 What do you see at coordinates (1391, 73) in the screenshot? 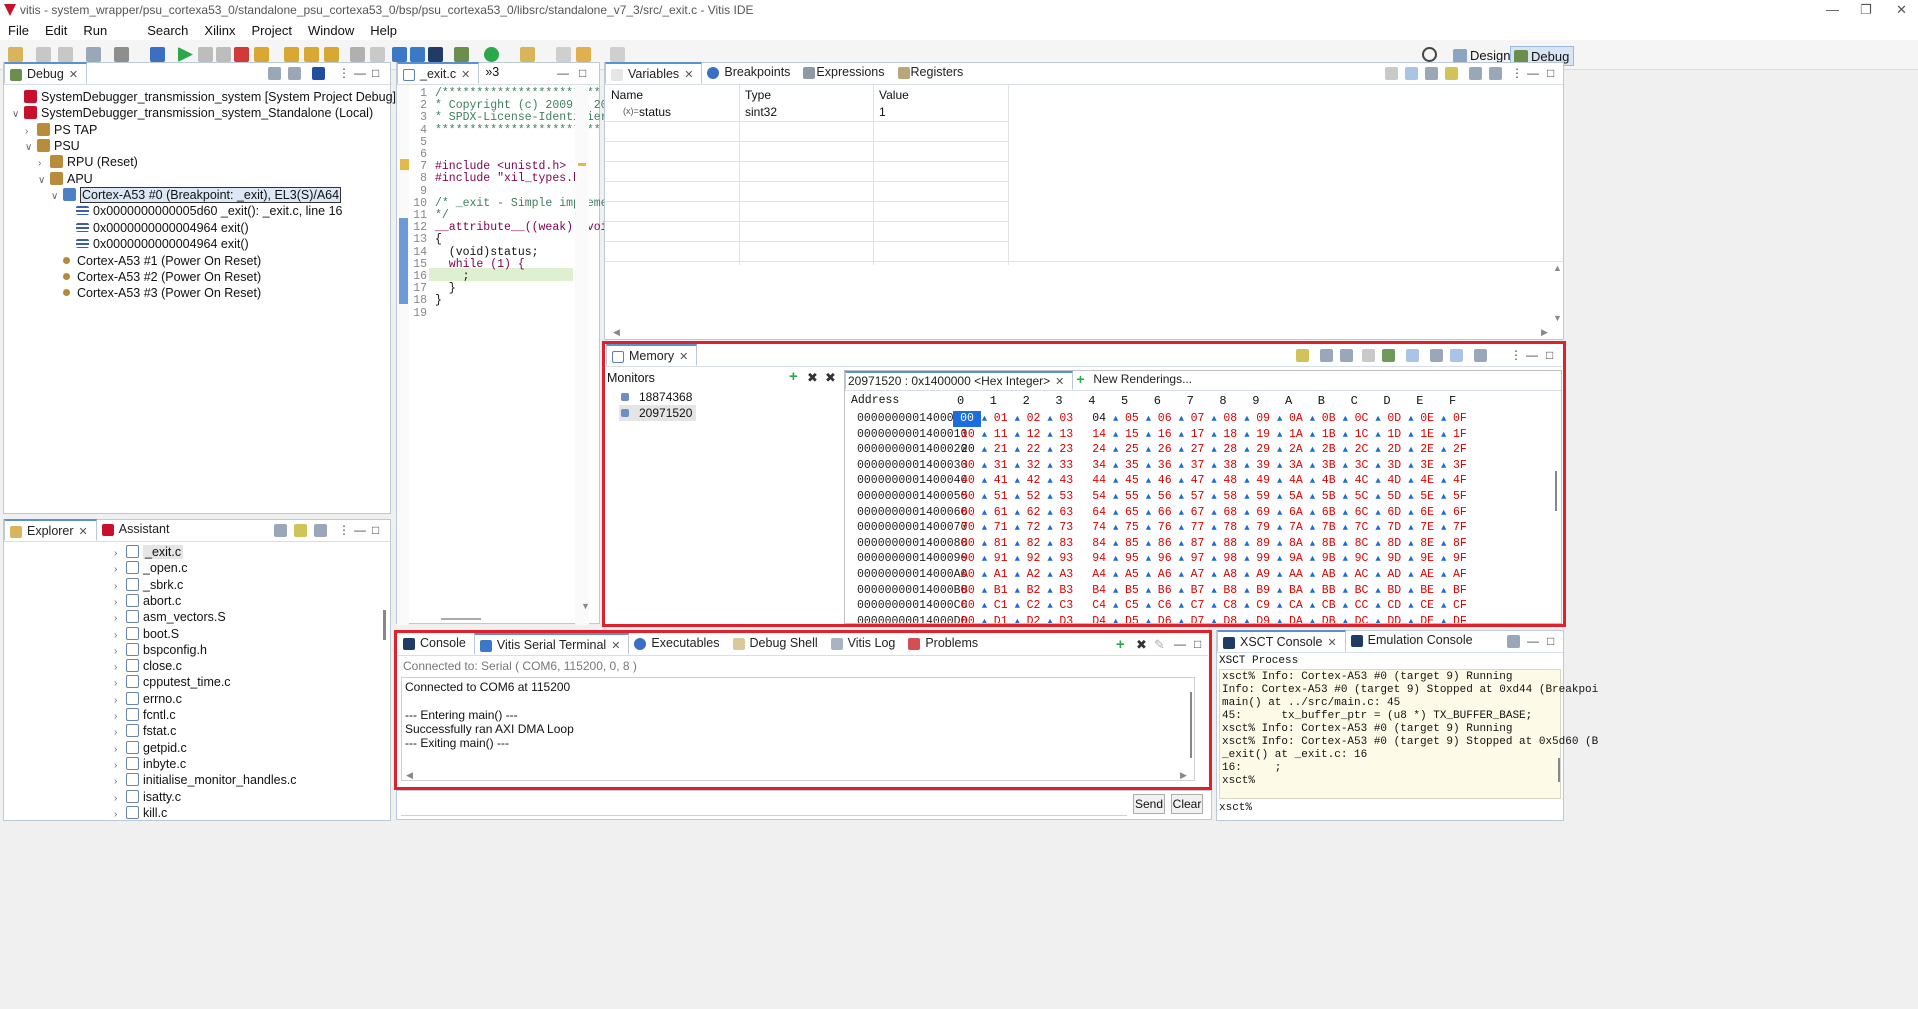
I see `show-type-names-icon` at bounding box center [1391, 73].